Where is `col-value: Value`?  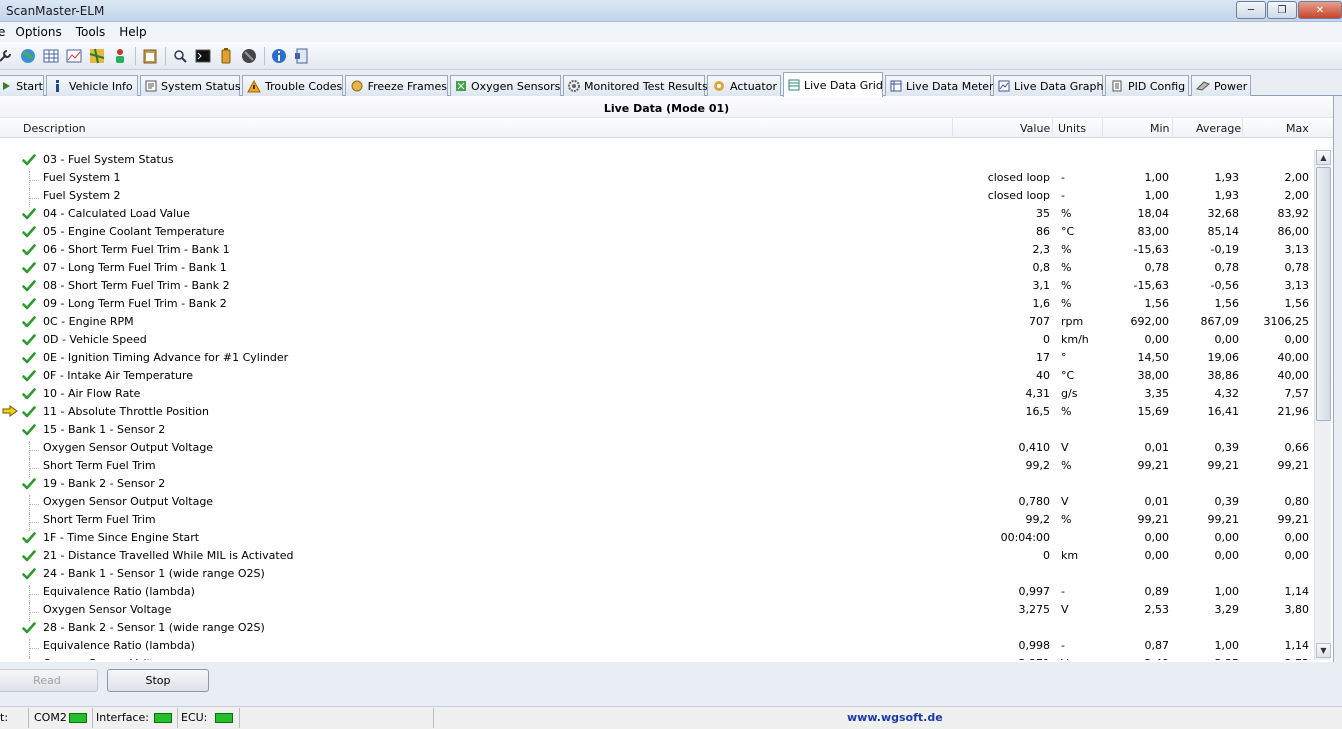
col-value: Value is located at coordinates (1035, 128).